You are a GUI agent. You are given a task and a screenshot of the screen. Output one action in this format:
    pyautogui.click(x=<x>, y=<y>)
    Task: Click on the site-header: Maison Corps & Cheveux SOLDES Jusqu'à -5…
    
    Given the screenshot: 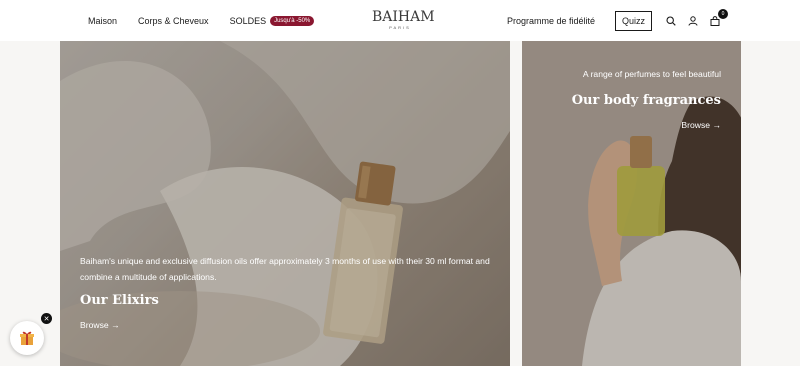 What is the action you would take?
    pyautogui.click(x=400, y=20)
    